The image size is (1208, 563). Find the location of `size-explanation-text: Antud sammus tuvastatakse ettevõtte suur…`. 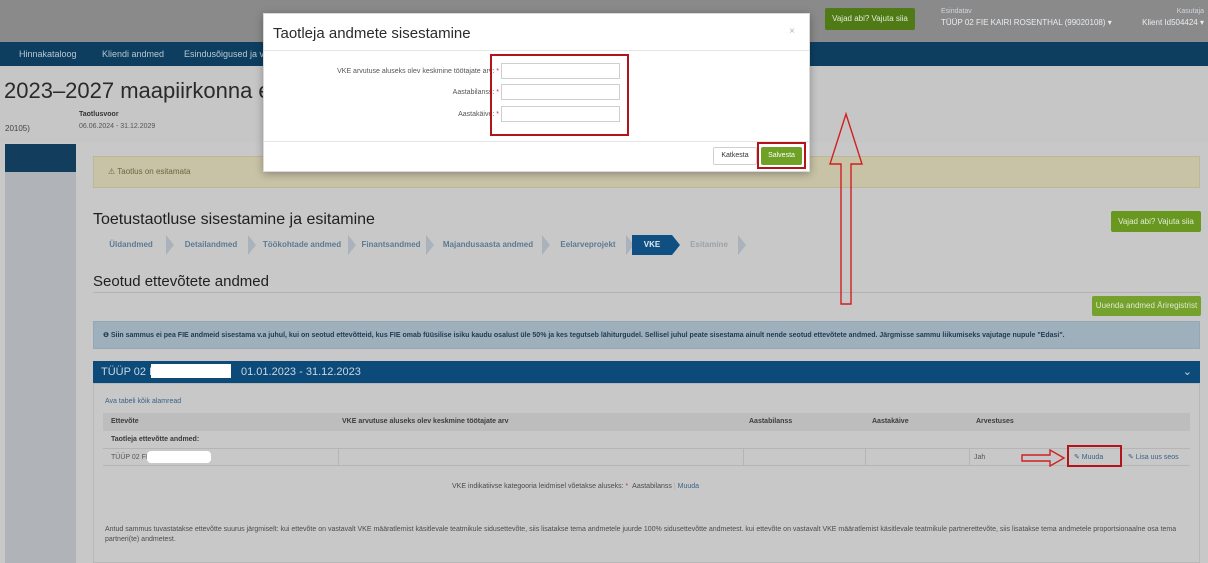

size-explanation-text: Antud sammus tuvastatakse ettevõtte suur… is located at coordinates (641, 534).